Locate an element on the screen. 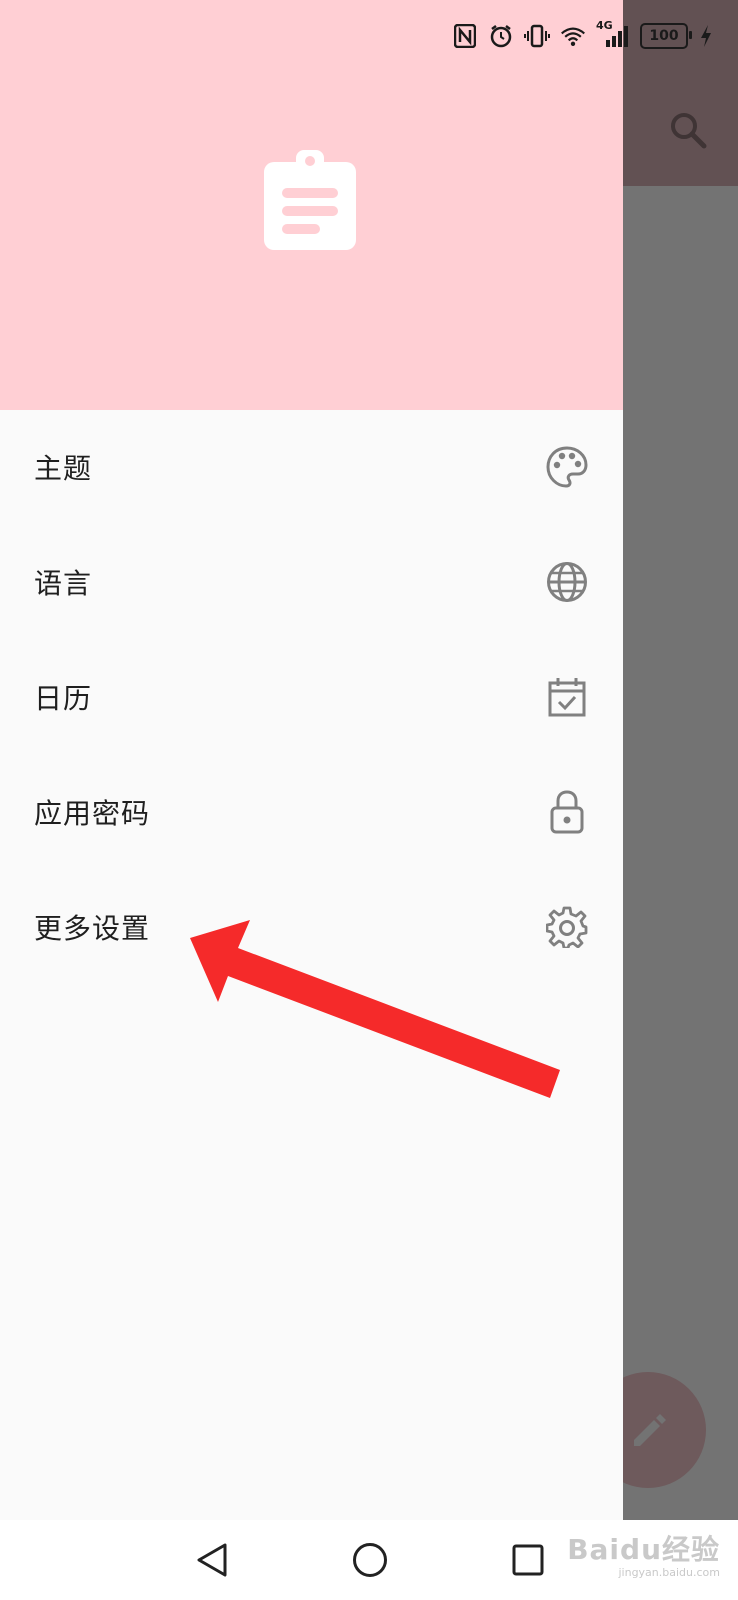 This screenshot has height=1600, width=738. battery-indicator: 100 is located at coordinates (666, 36).